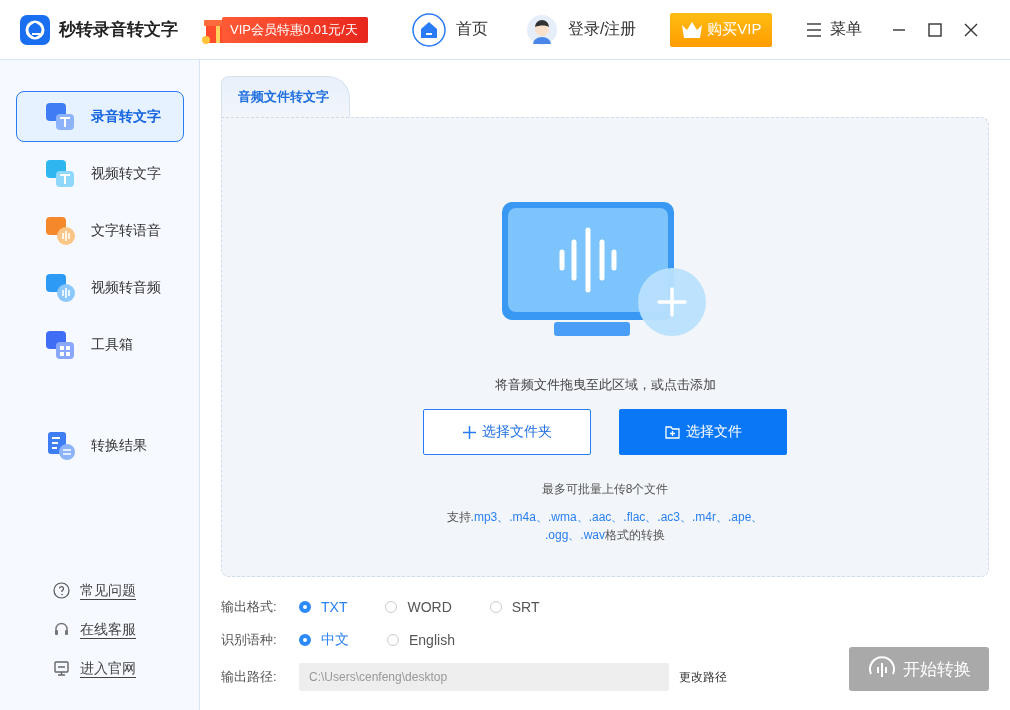 The width and height of the screenshot is (1010, 710). I want to click on promo-banner: VIP会员特惠0.01元/天, so click(295, 29).